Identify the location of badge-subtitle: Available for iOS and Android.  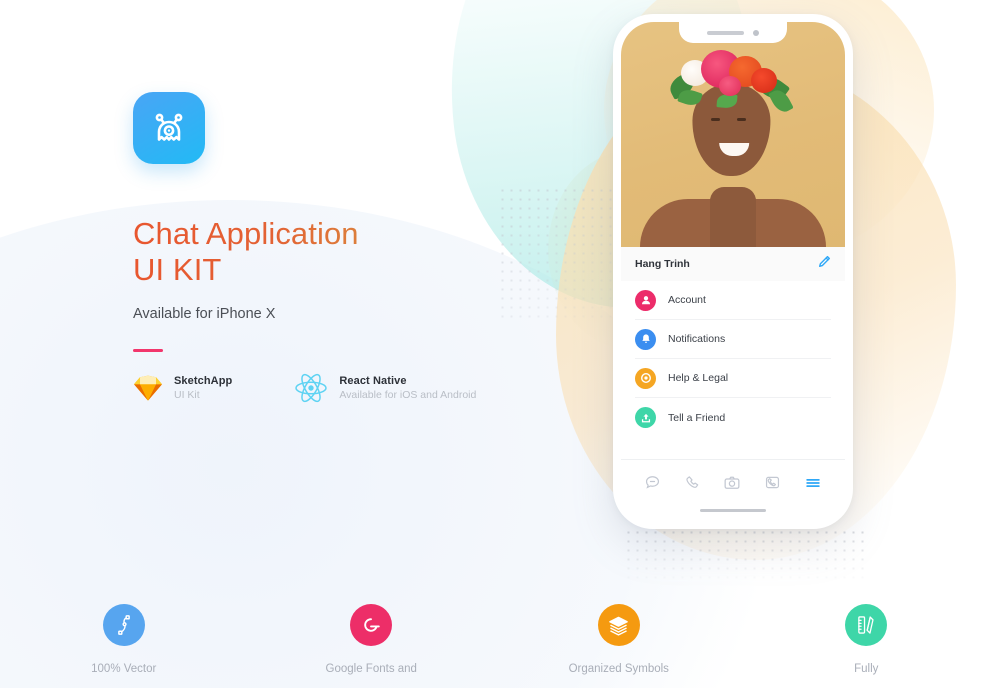
(408, 394).